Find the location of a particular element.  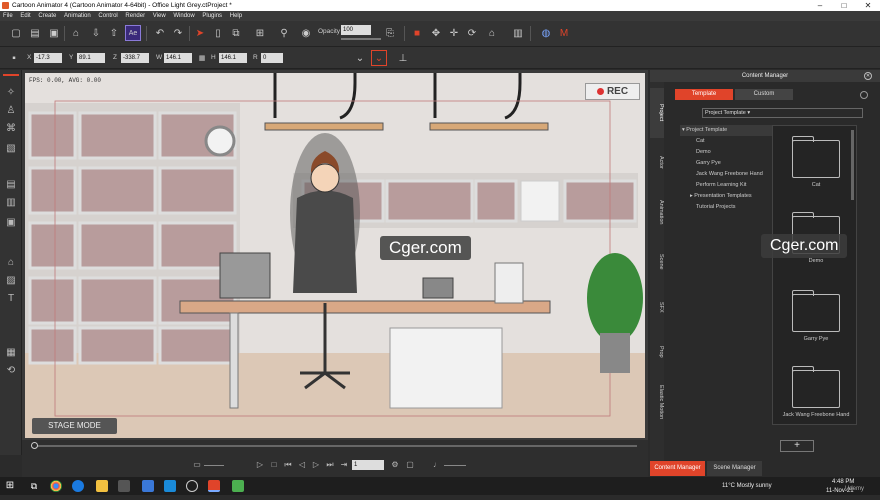

template-dropdown: Project Template ▾ is located at coordinates (782, 113).